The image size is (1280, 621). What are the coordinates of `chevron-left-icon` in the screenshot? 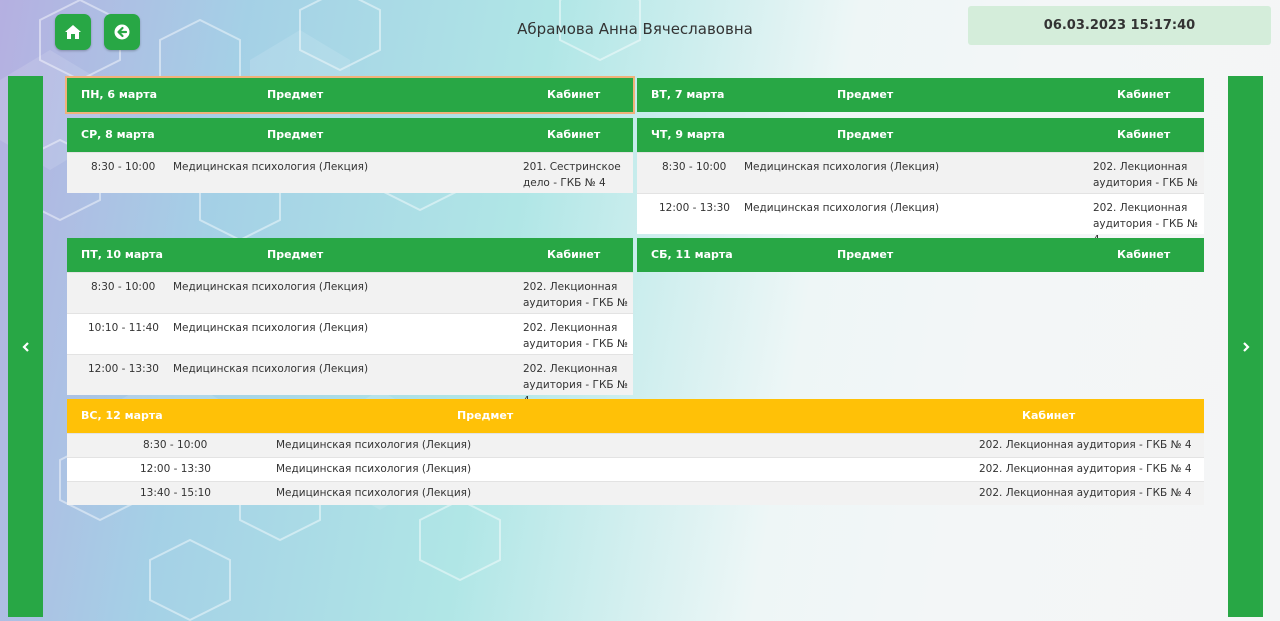 It's located at (25, 346).